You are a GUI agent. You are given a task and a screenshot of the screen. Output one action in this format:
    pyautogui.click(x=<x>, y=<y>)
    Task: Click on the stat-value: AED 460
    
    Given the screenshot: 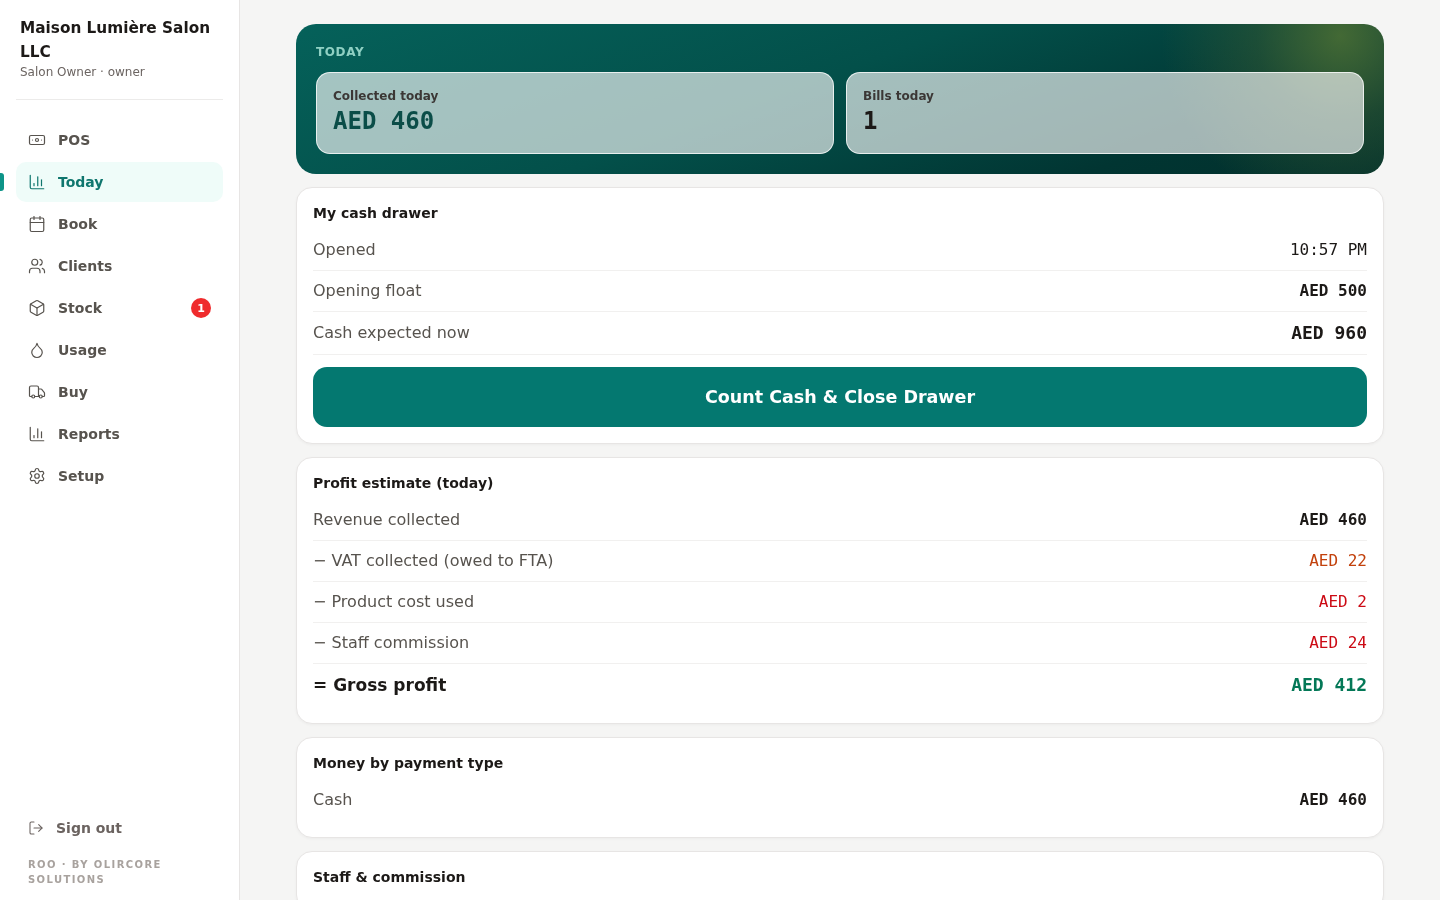 What is the action you would take?
    pyautogui.click(x=384, y=121)
    